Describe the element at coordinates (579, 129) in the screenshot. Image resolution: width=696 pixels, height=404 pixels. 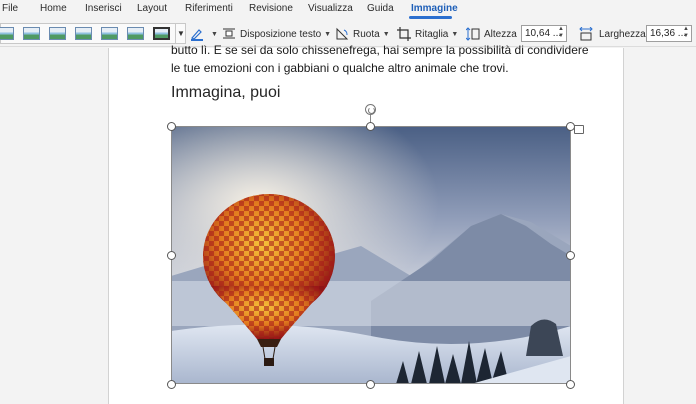
I see `layout-options-icon` at that location.